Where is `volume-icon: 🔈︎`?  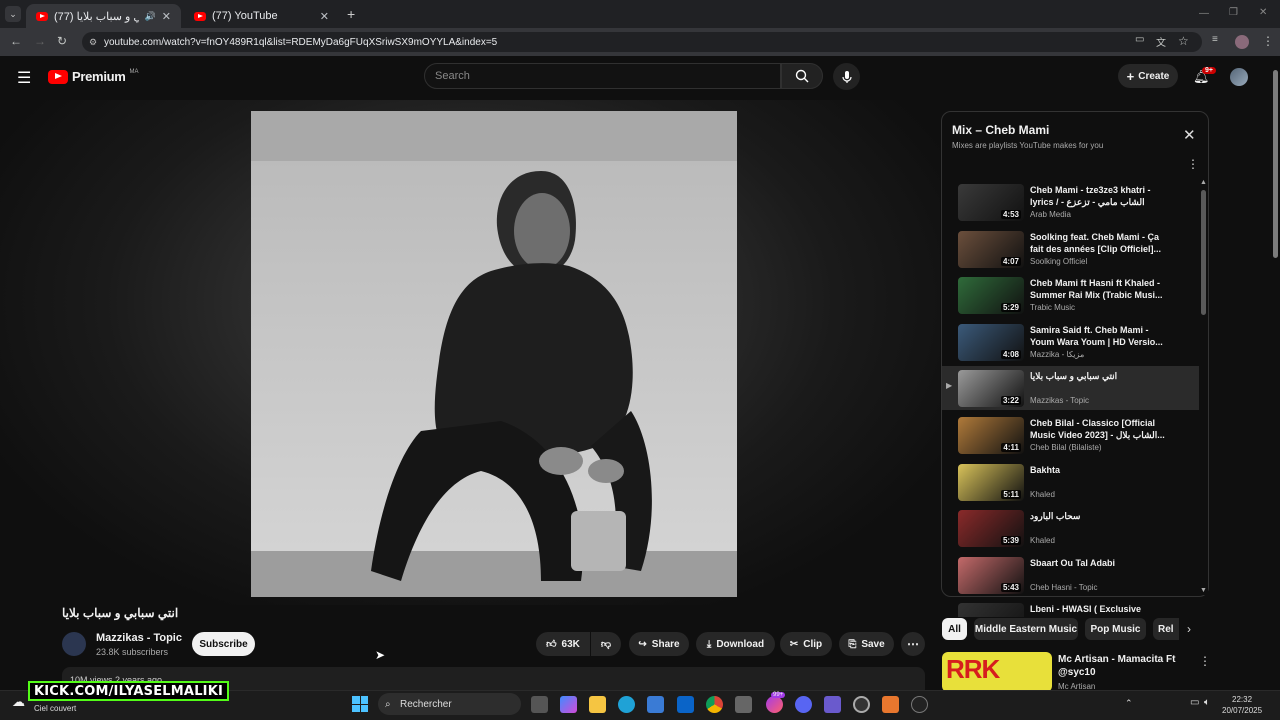
volume-icon: 🔈︎ is located at coordinates (1207, 702).